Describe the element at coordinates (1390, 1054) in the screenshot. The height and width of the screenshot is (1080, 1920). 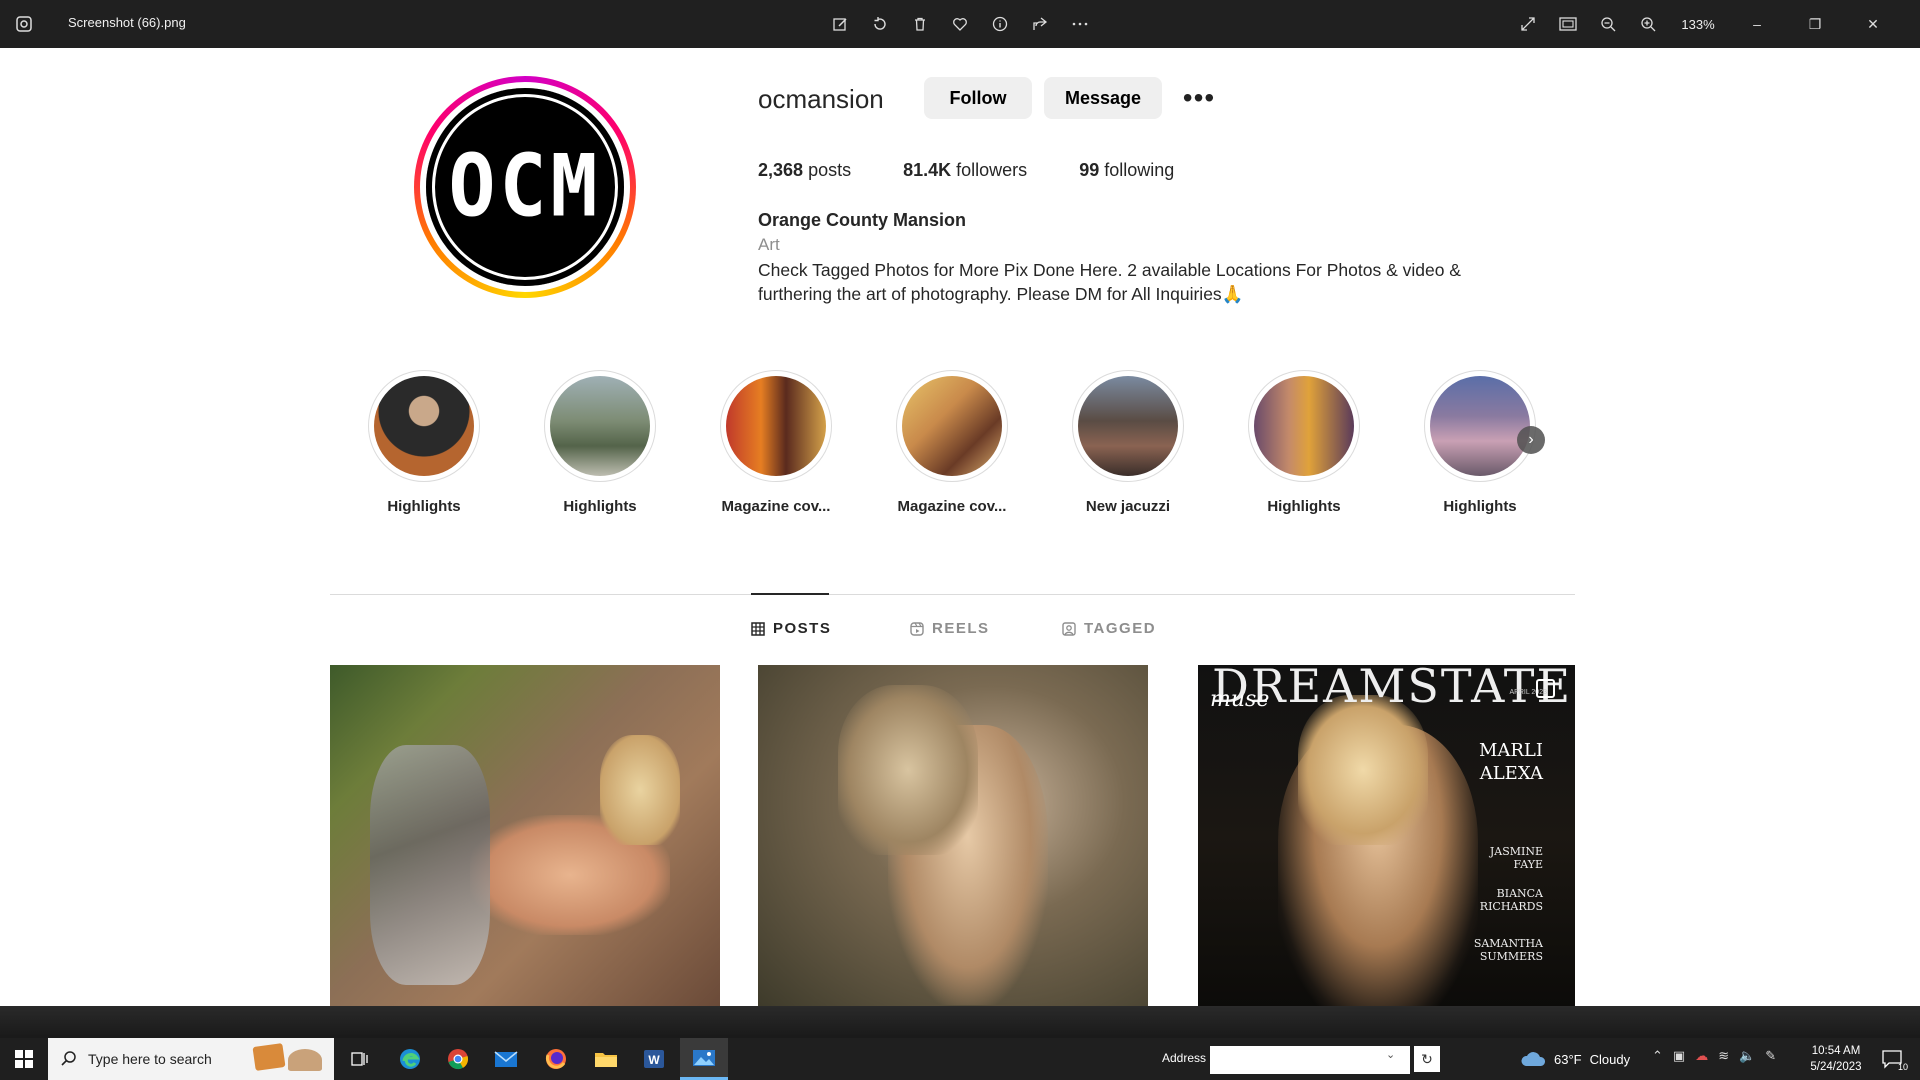
I see `chevron-down-icon: ⌄` at that location.